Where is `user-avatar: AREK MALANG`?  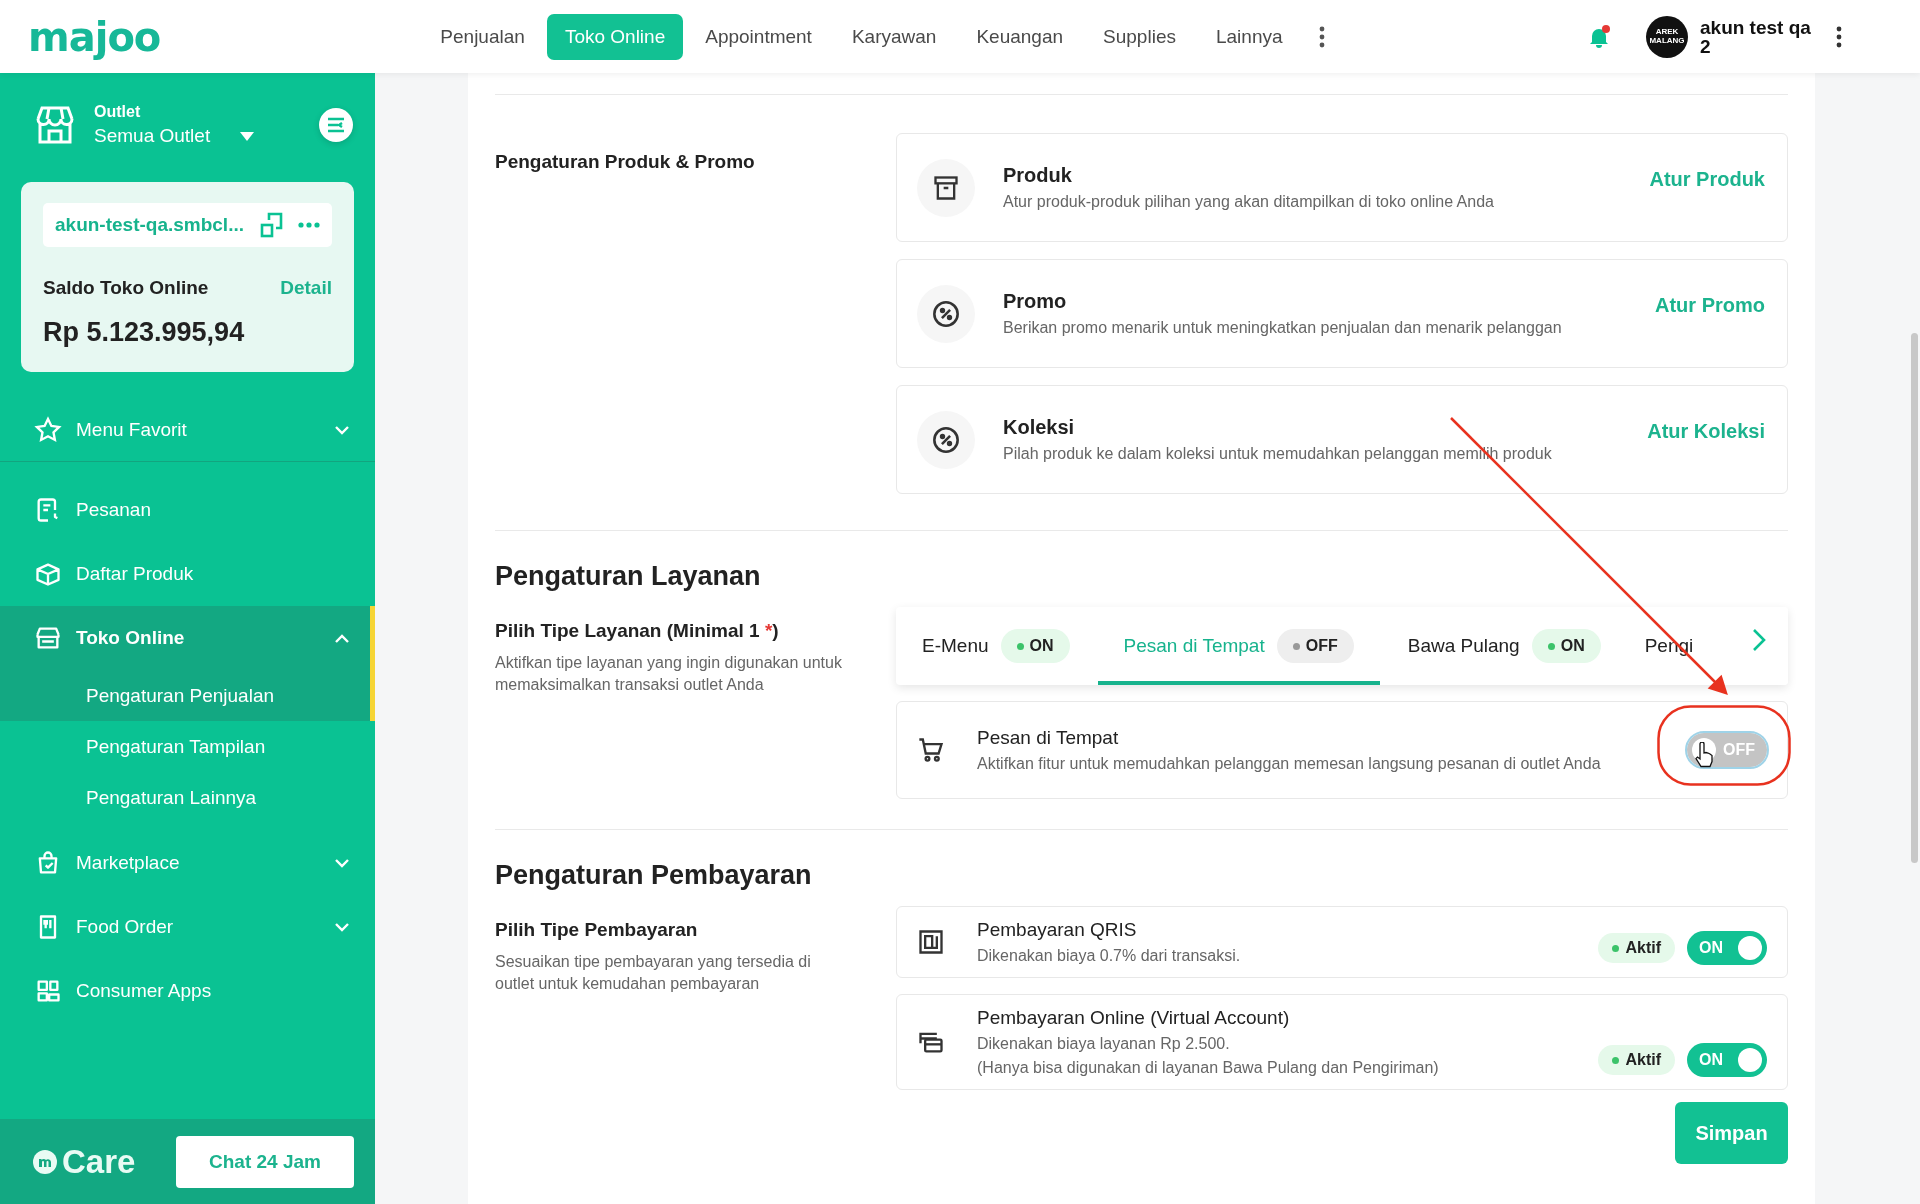 user-avatar: AREK MALANG is located at coordinates (1667, 36).